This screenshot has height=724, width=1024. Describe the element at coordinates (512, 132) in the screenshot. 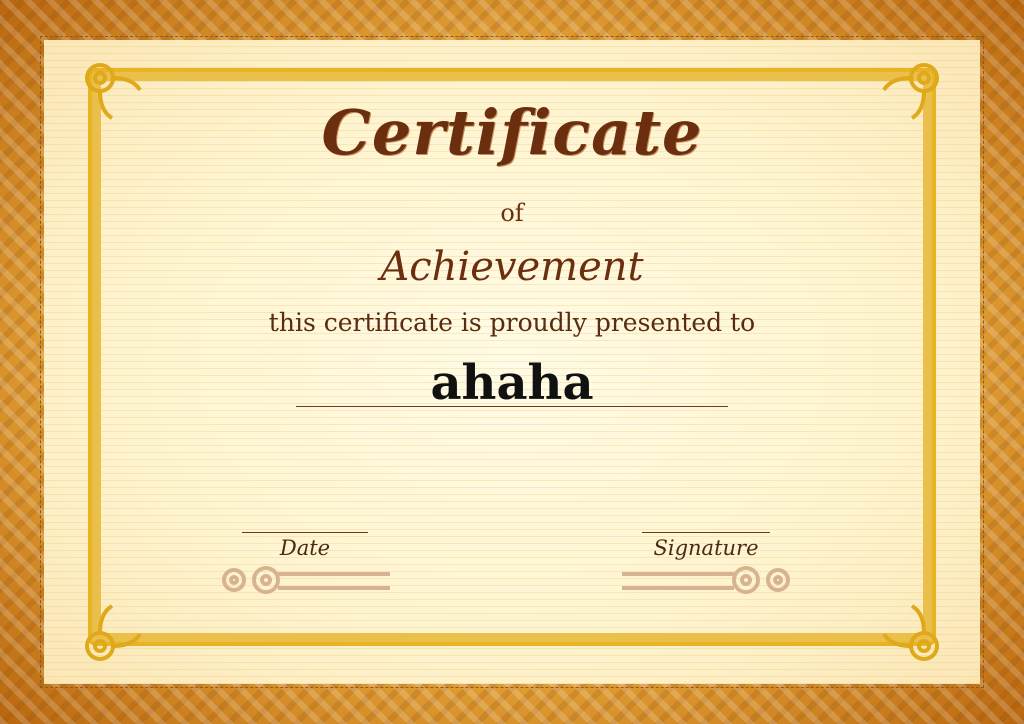

I see `certificate-title: Certificate` at that location.